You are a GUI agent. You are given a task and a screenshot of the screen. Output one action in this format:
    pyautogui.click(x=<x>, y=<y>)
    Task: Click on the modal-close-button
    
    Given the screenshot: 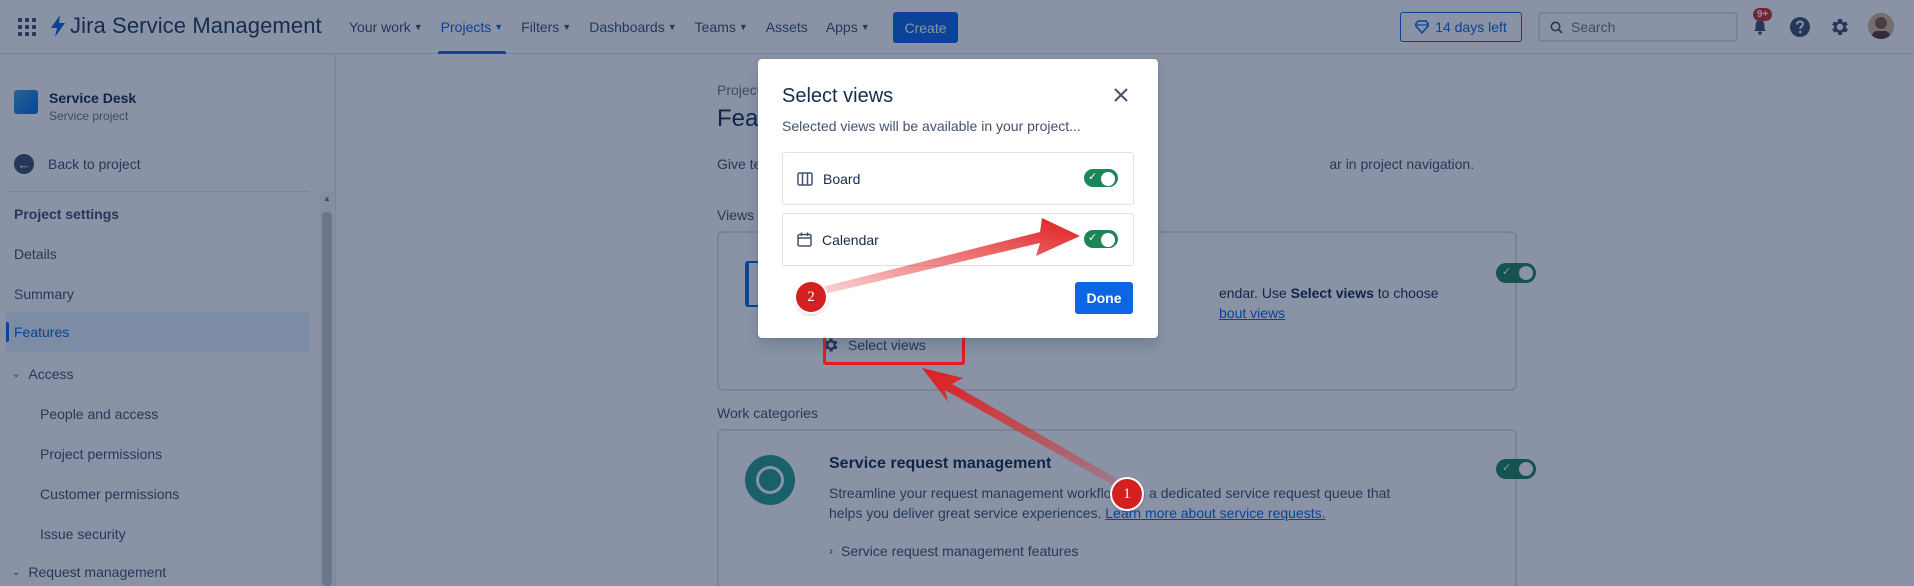 What is the action you would take?
    pyautogui.click(x=1121, y=95)
    